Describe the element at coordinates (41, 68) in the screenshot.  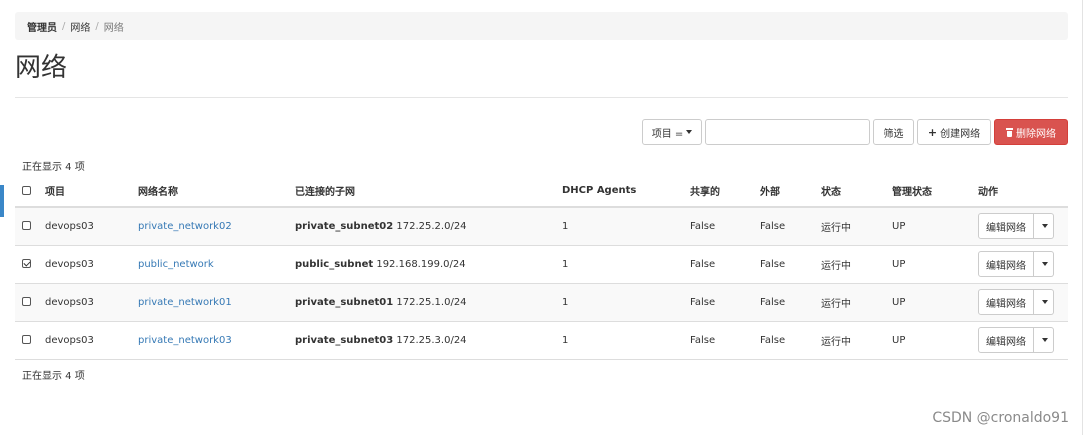
I see `page-title: 网络` at that location.